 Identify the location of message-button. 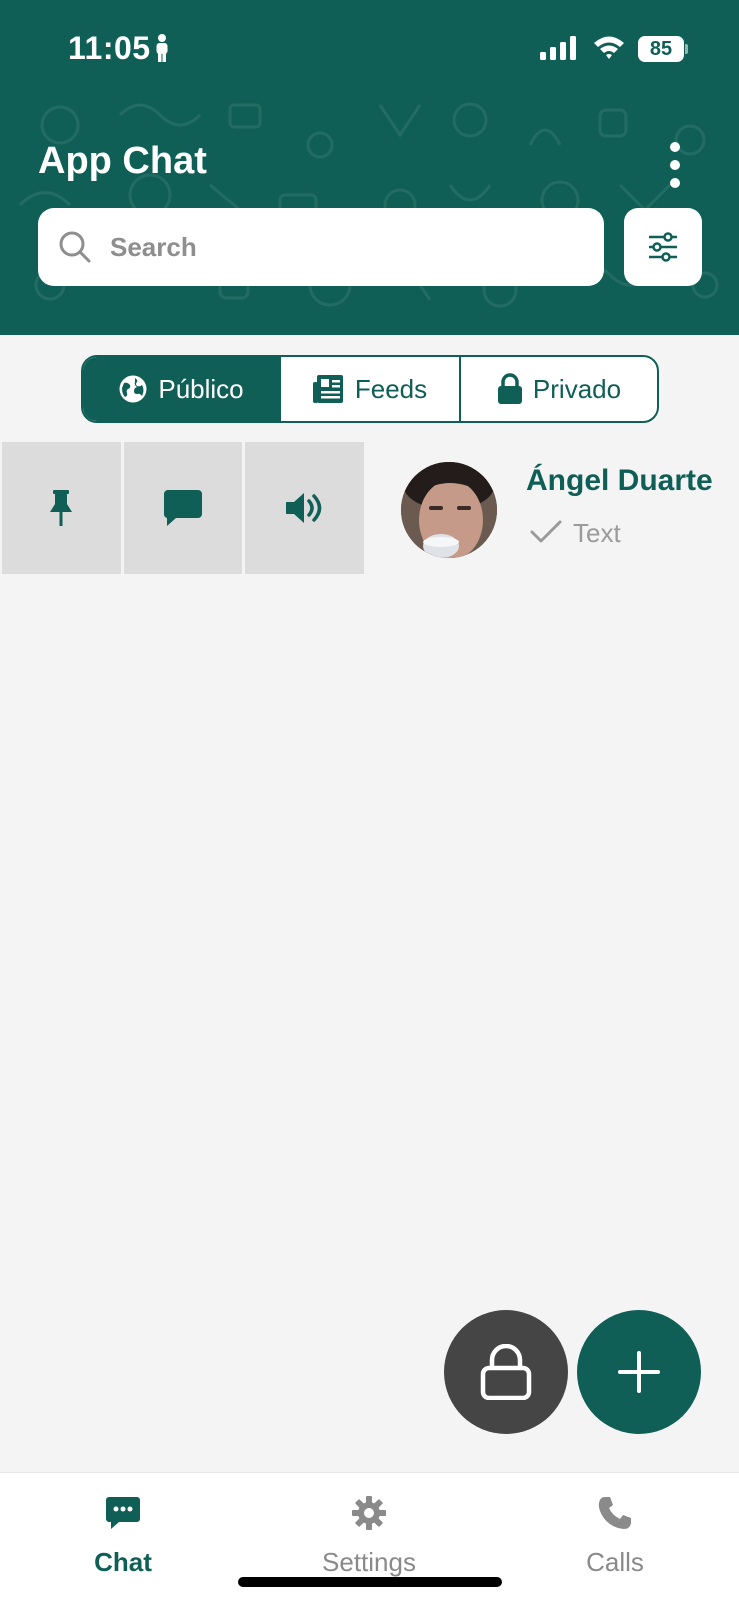
(183, 508).